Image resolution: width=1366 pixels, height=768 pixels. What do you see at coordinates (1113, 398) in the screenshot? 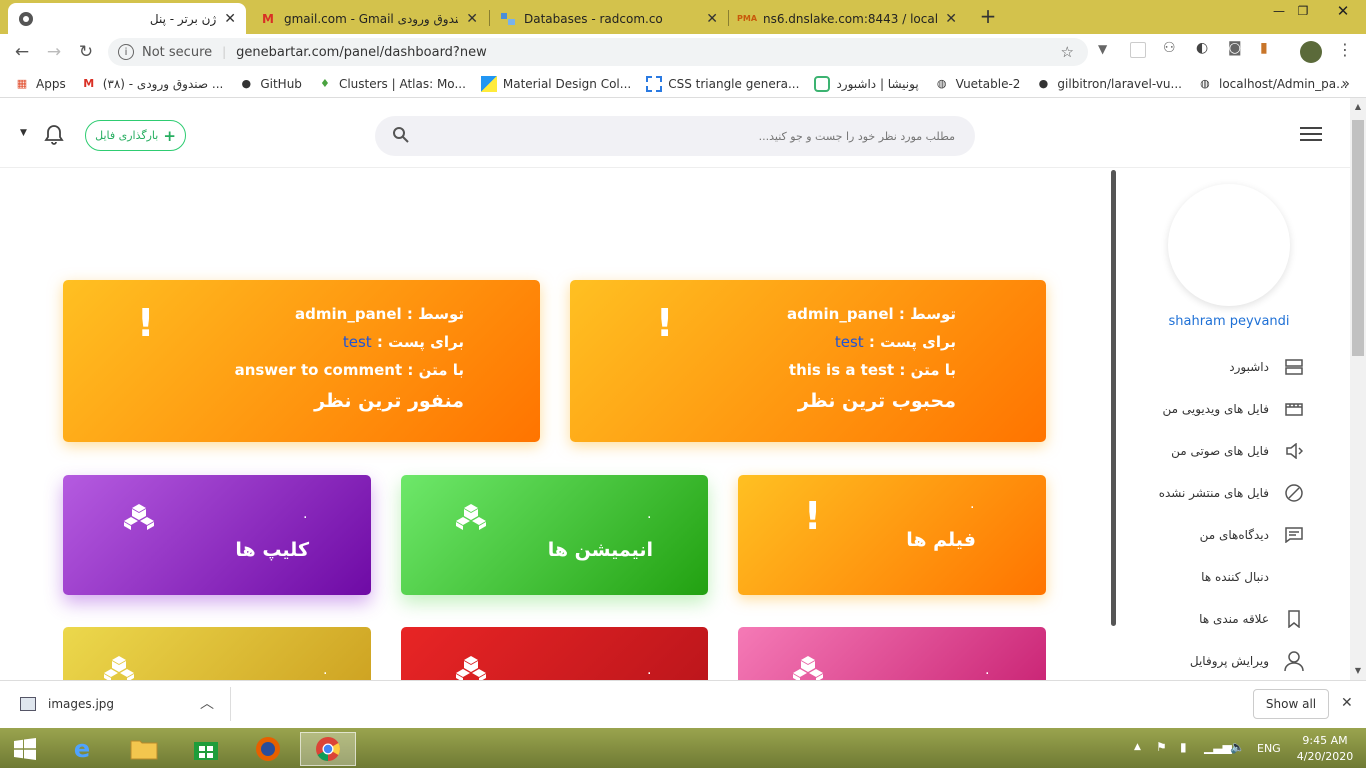
I see `content-scrollbar` at bounding box center [1113, 398].